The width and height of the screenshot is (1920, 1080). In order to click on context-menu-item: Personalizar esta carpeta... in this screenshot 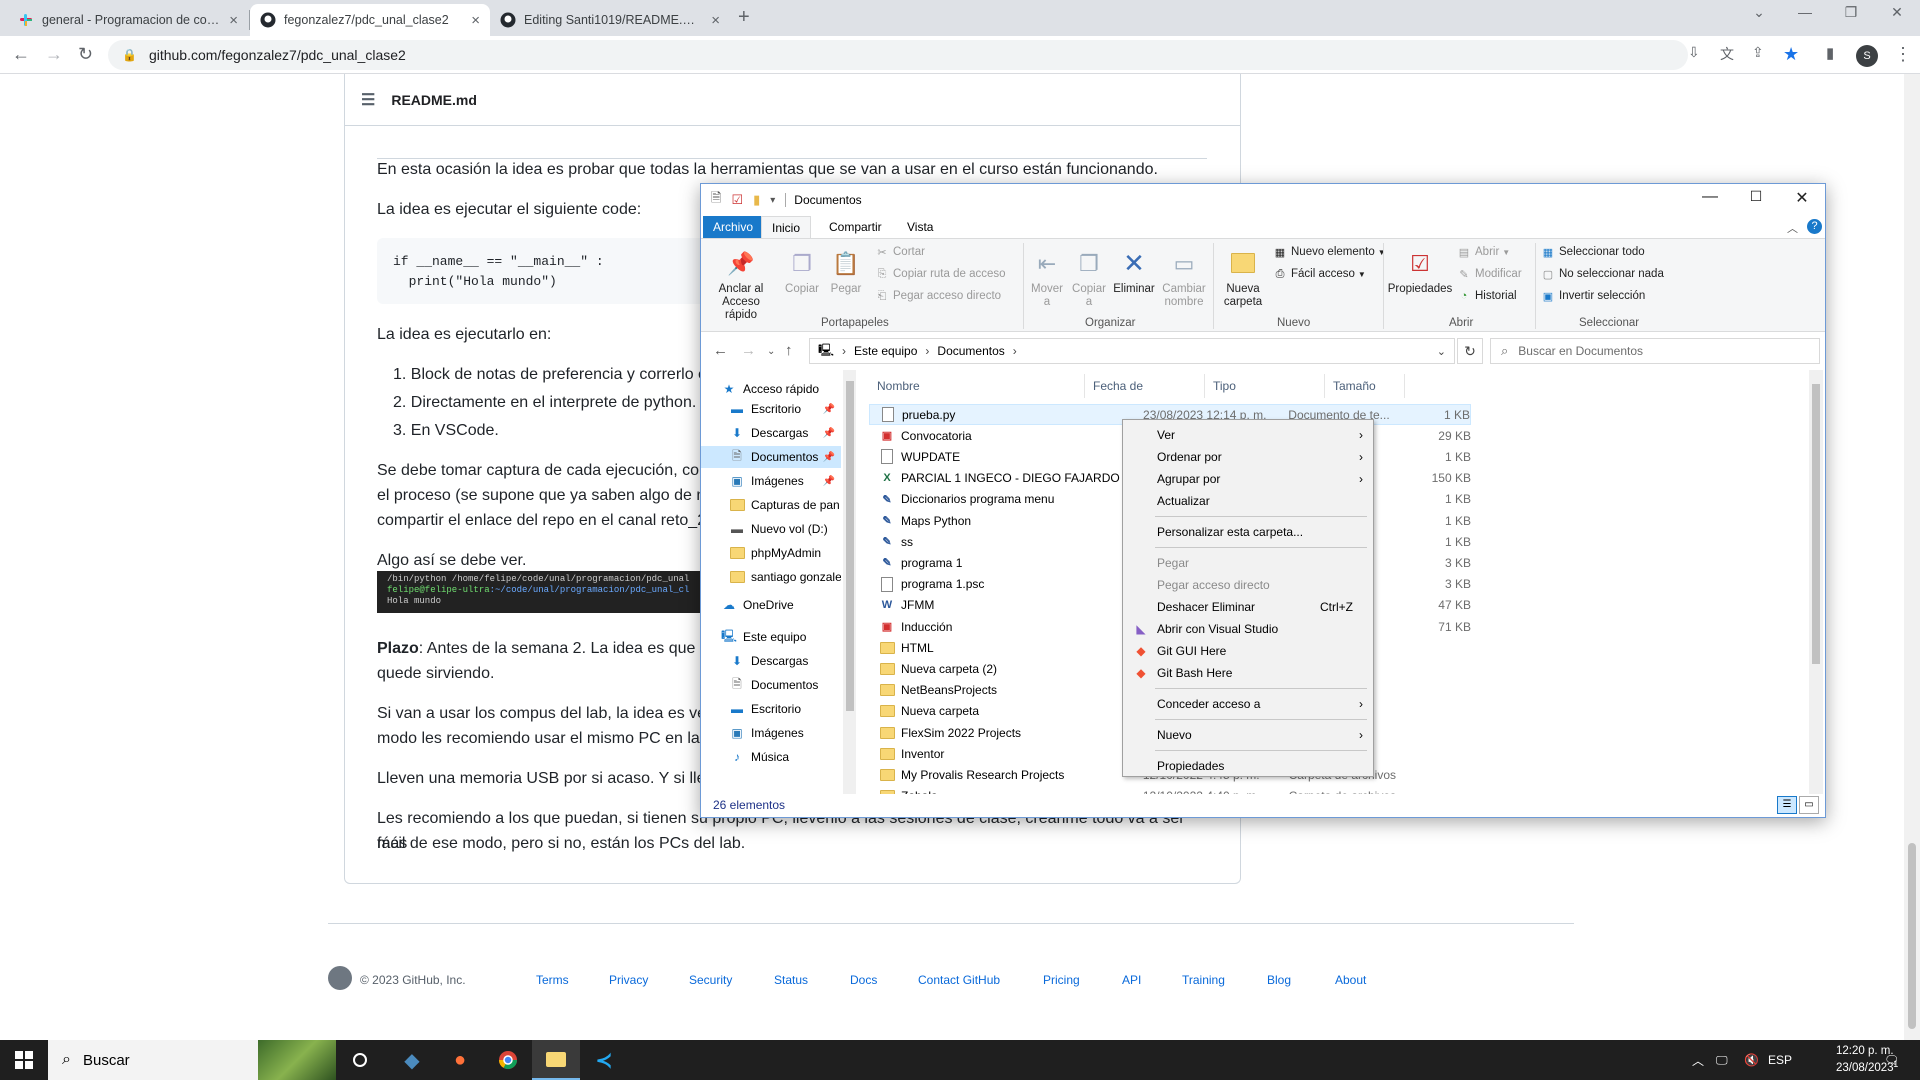, I will do `click(1248, 532)`.